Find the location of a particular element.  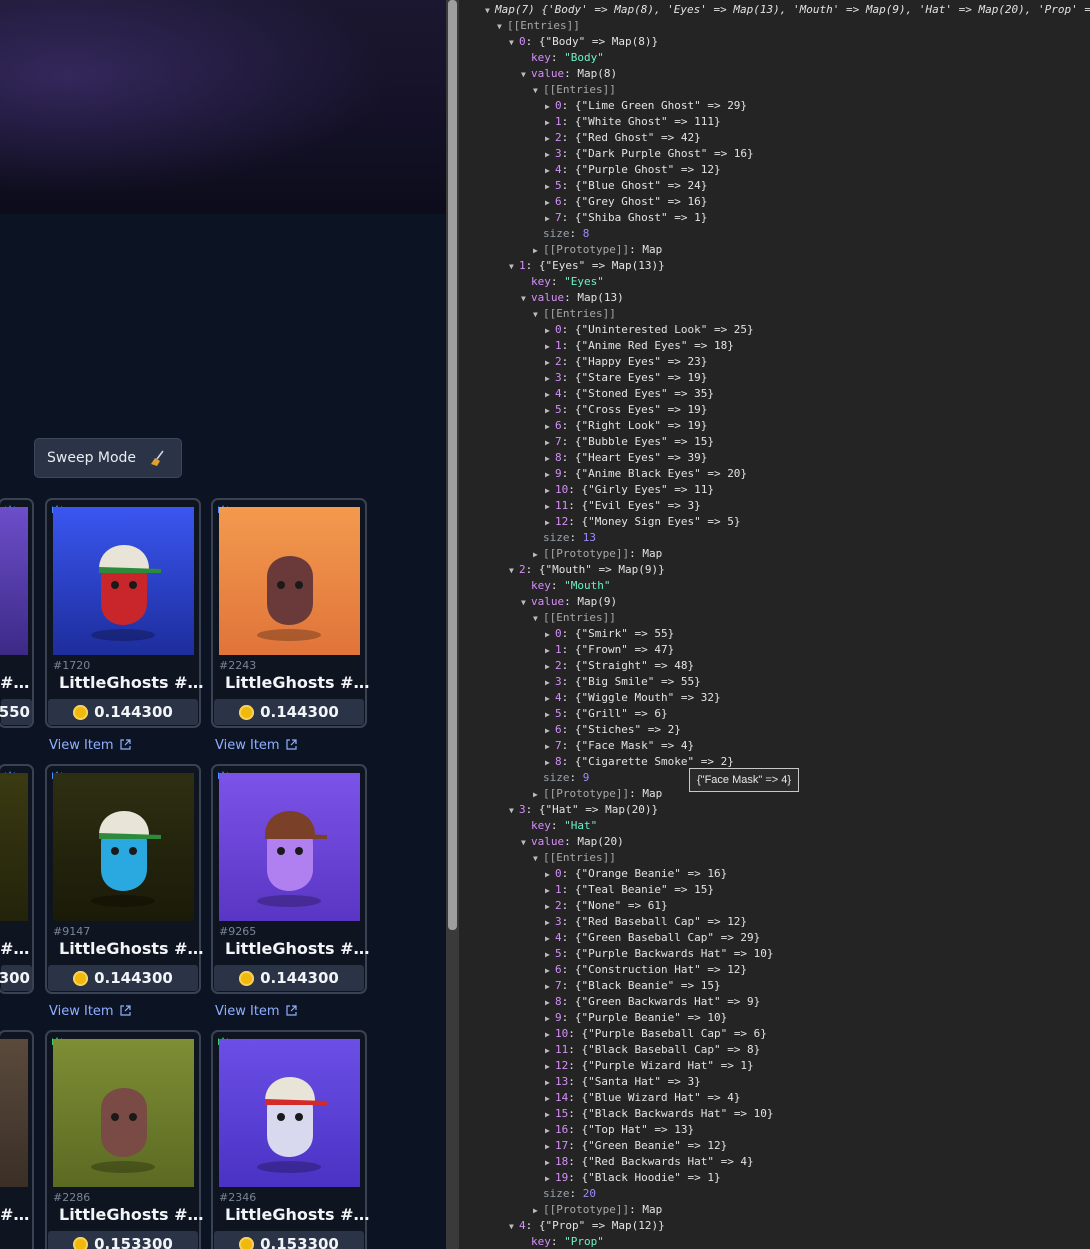

map-item: ▶ 13: {"Santa Hat" => 3} is located at coordinates (623, 1082).